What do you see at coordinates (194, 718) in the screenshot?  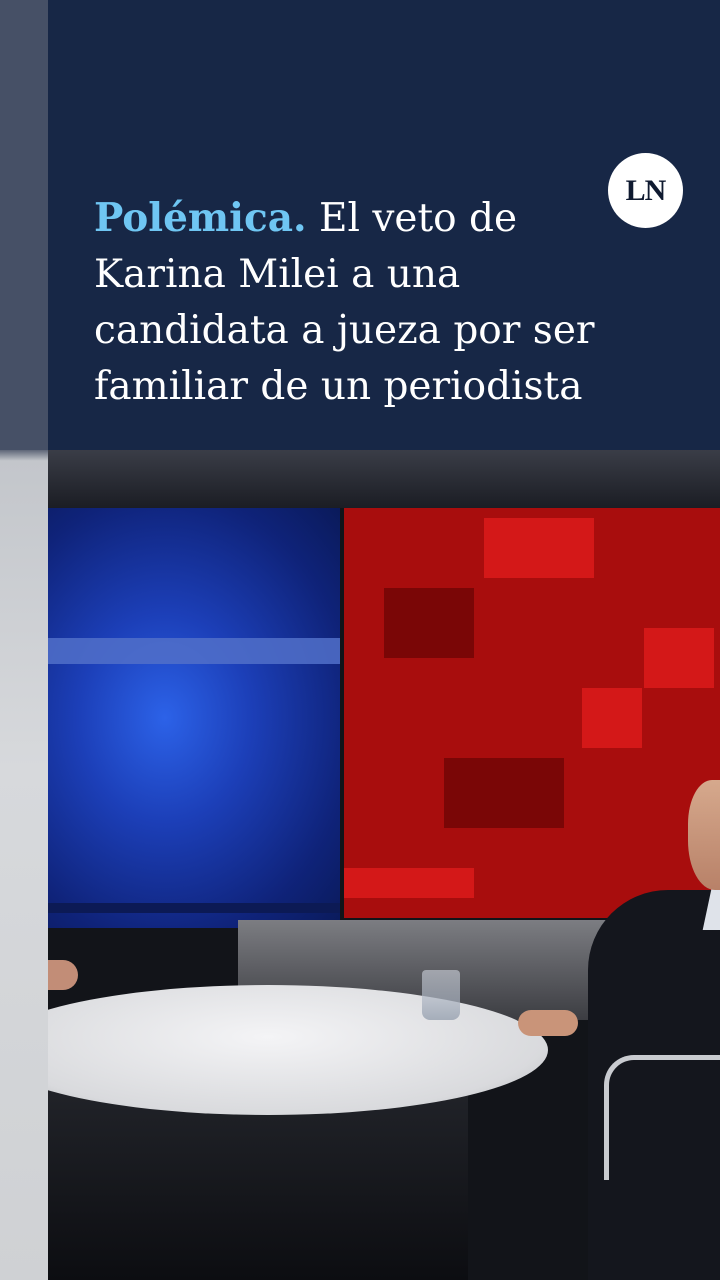 I see `blue-studio-screen` at bounding box center [194, 718].